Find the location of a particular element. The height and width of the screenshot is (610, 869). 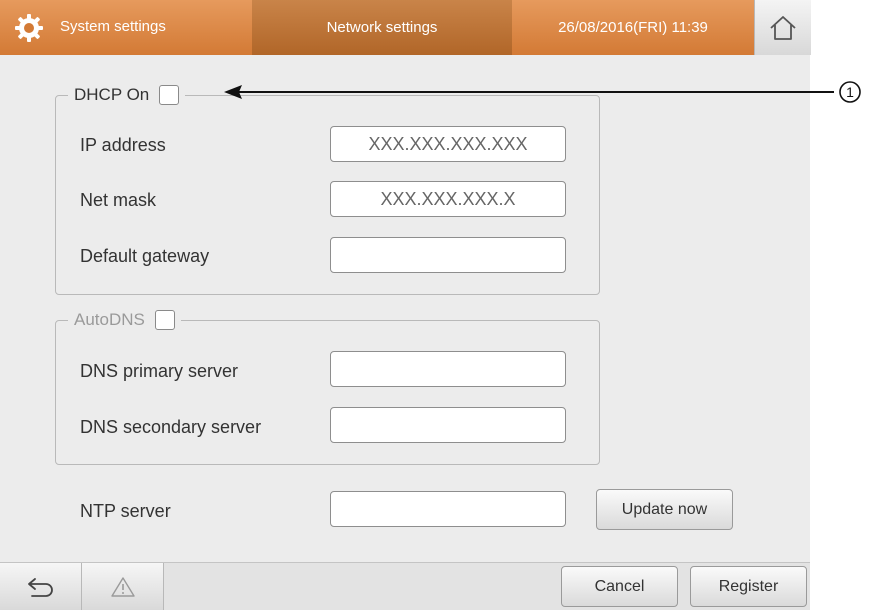

dhcp-label: DHCP On is located at coordinates (112, 94).